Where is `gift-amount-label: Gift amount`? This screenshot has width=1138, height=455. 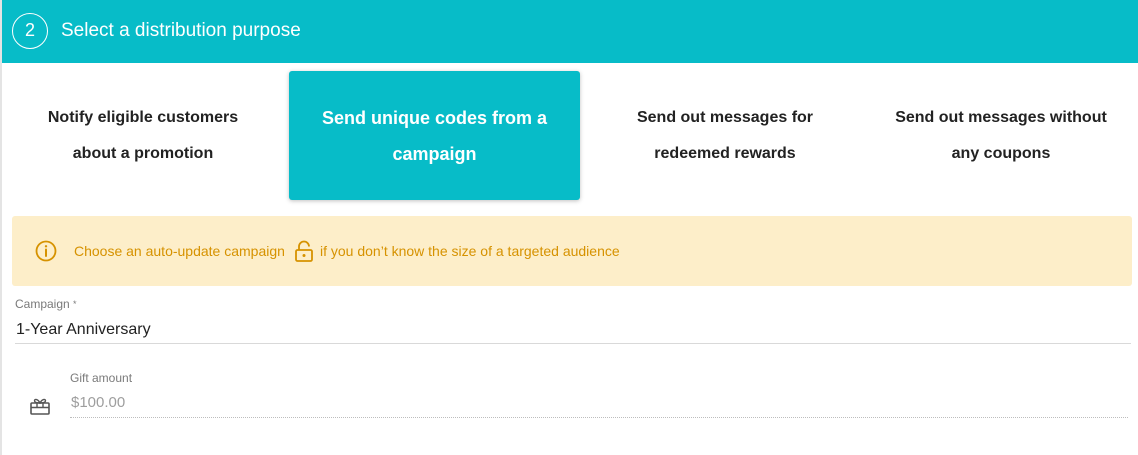
gift-amount-label: Gift amount is located at coordinates (101, 378).